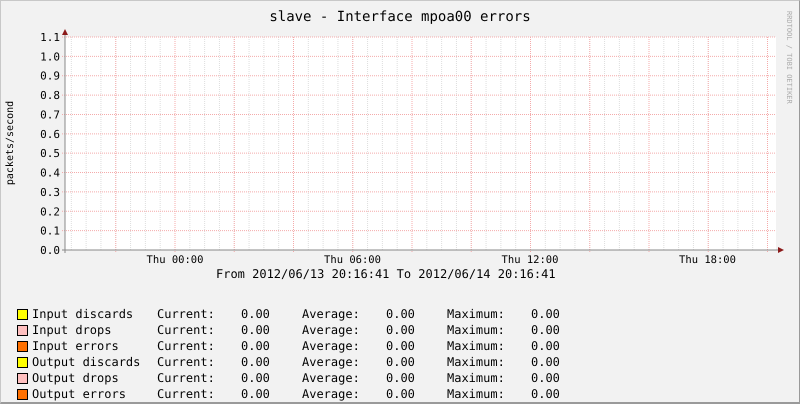 This screenshot has width=800, height=404. I want to click on y-tick-label: 0.6, so click(50, 134).